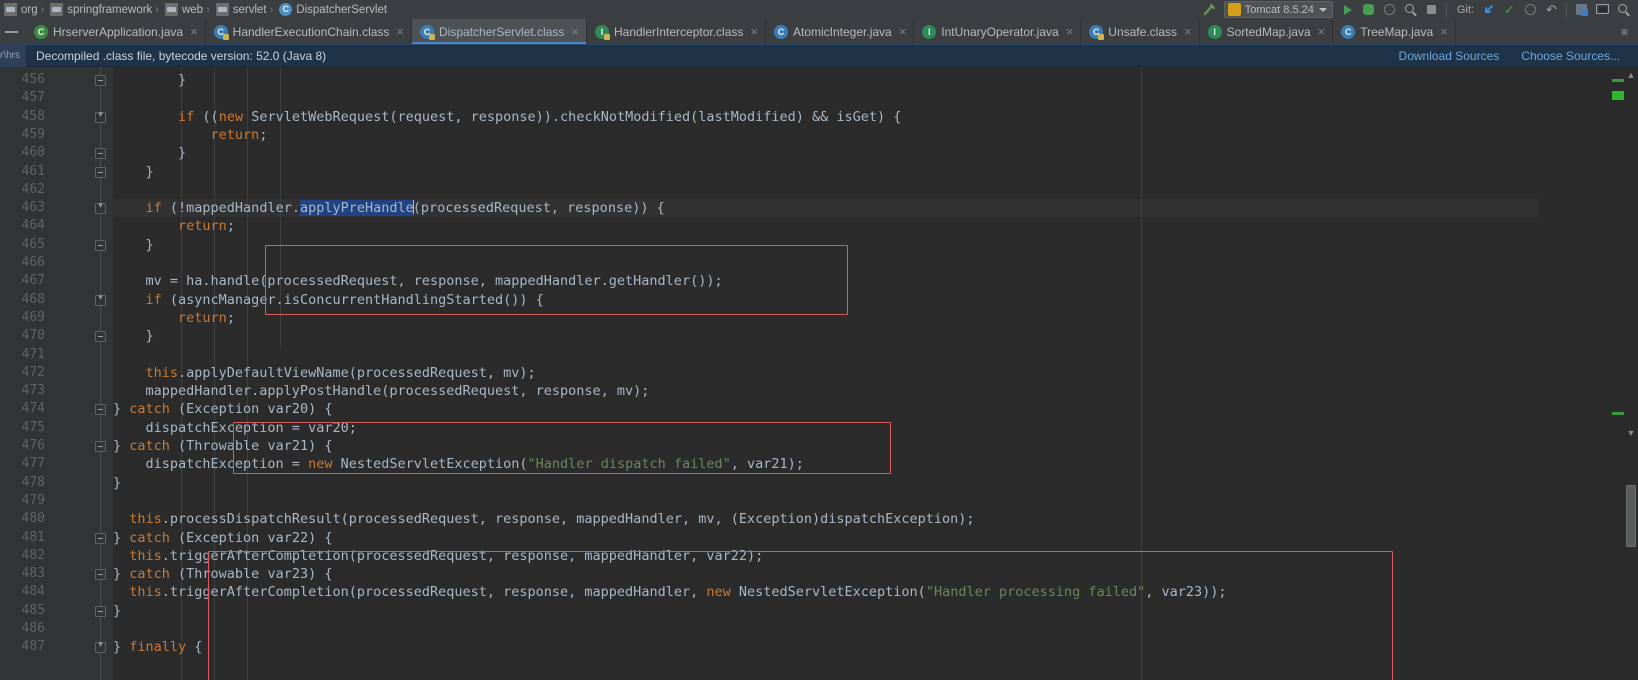 This screenshot has width=1638, height=680. Describe the element at coordinates (33, 299) in the screenshot. I see `line-number: 468` at that location.